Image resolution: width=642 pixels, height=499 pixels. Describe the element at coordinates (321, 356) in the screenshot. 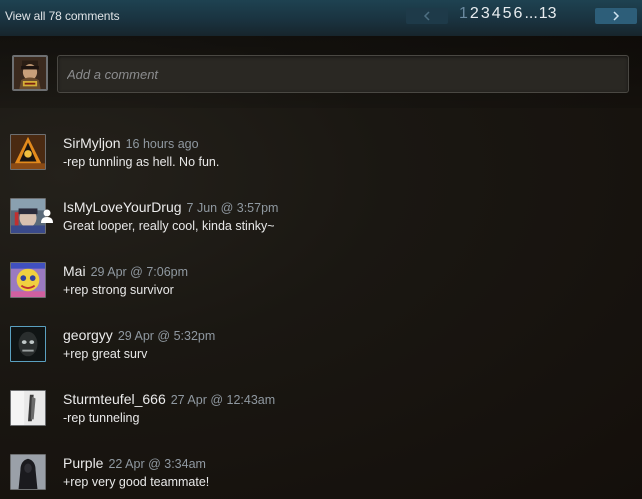

I see `comment-item: georgyy 29 Apr @ 5:32pm +rep great surv` at that location.